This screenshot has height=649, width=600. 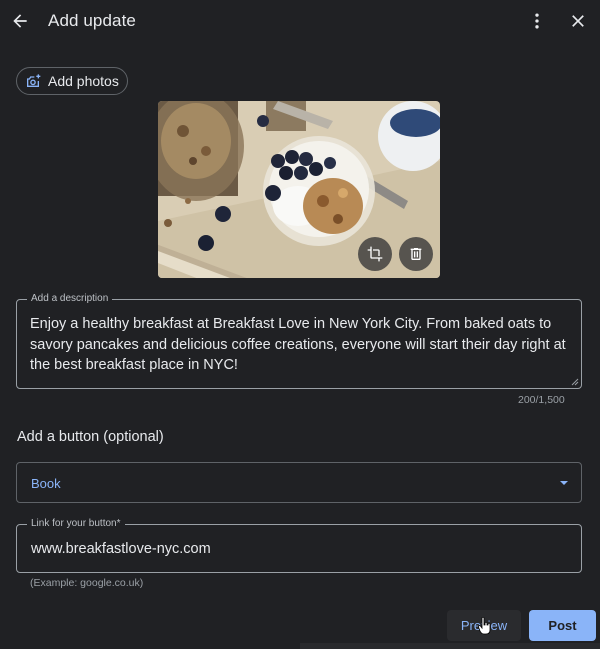 What do you see at coordinates (299, 482) in the screenshot?
I see `button-type-select: Book` at bounding box center [299, 482].